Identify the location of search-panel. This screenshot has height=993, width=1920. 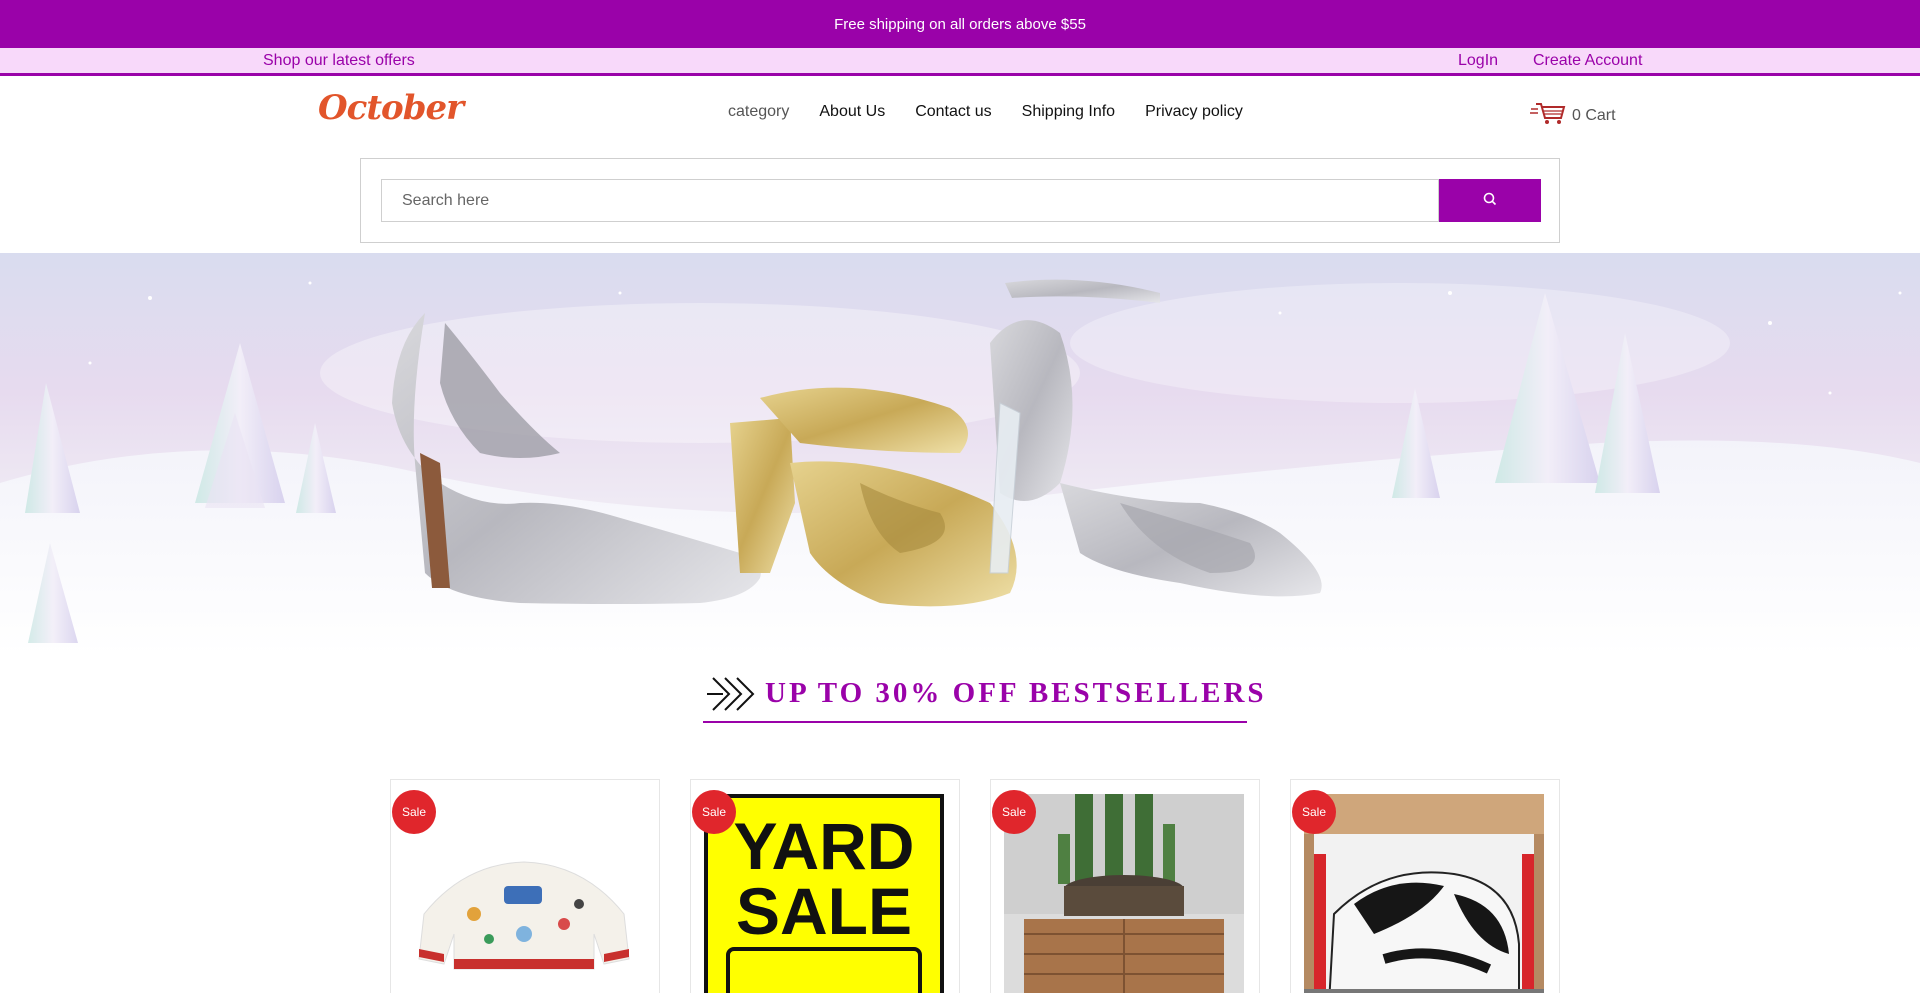
(960, 200).